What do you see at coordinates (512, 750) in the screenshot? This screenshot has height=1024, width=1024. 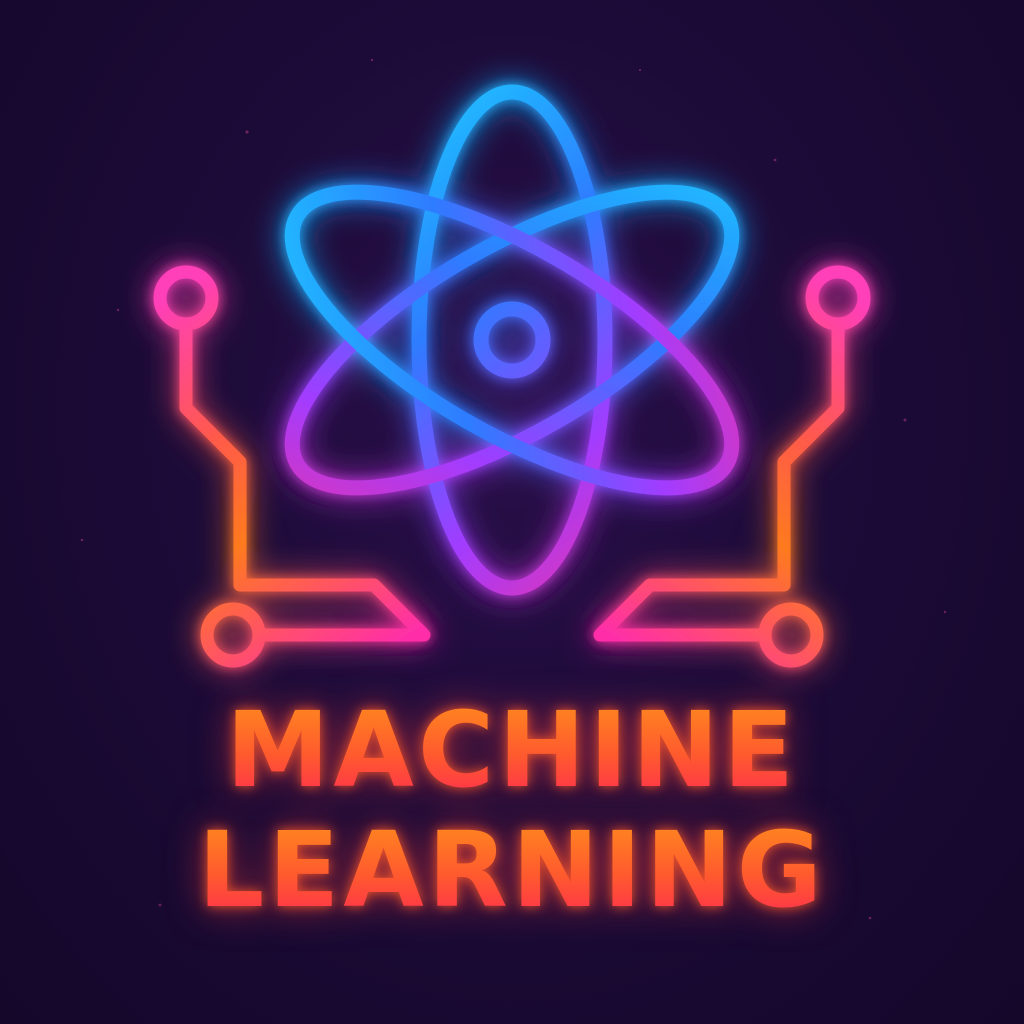 I see `title-line-machine: MACHINE` at bounding box center [512, 750].